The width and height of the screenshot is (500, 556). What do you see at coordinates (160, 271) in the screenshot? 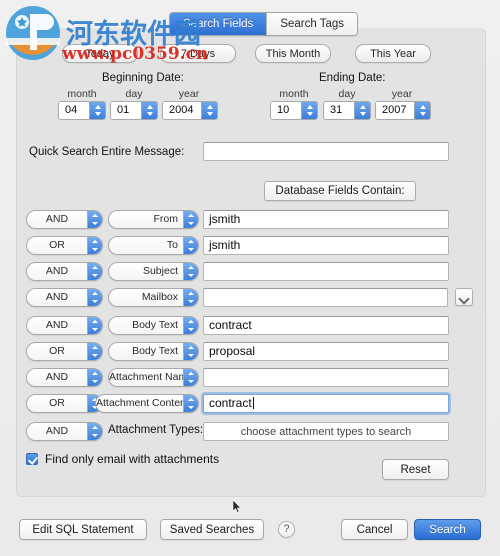
I see `field-selector-value: Subject` at bounding box center [160, 271].